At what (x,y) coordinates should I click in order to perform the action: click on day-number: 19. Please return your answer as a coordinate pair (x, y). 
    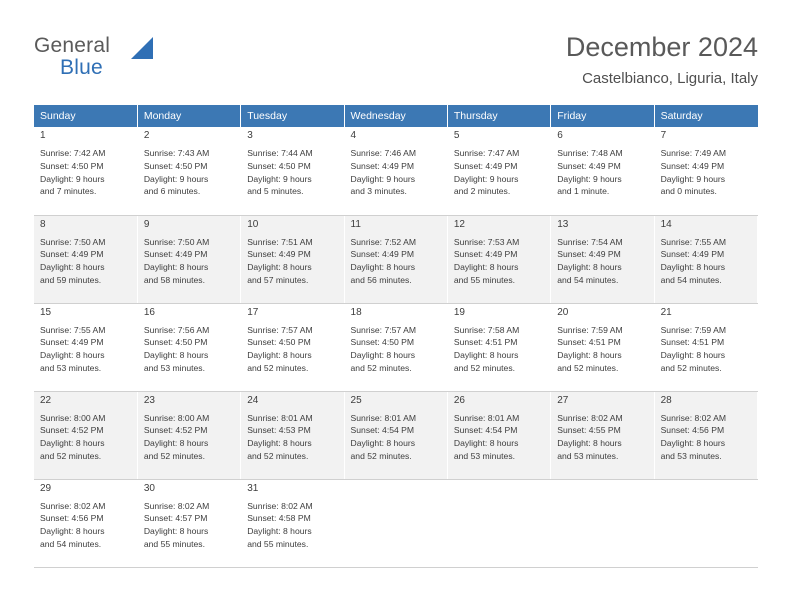
    Looking at the image, I should click on (459, 312).